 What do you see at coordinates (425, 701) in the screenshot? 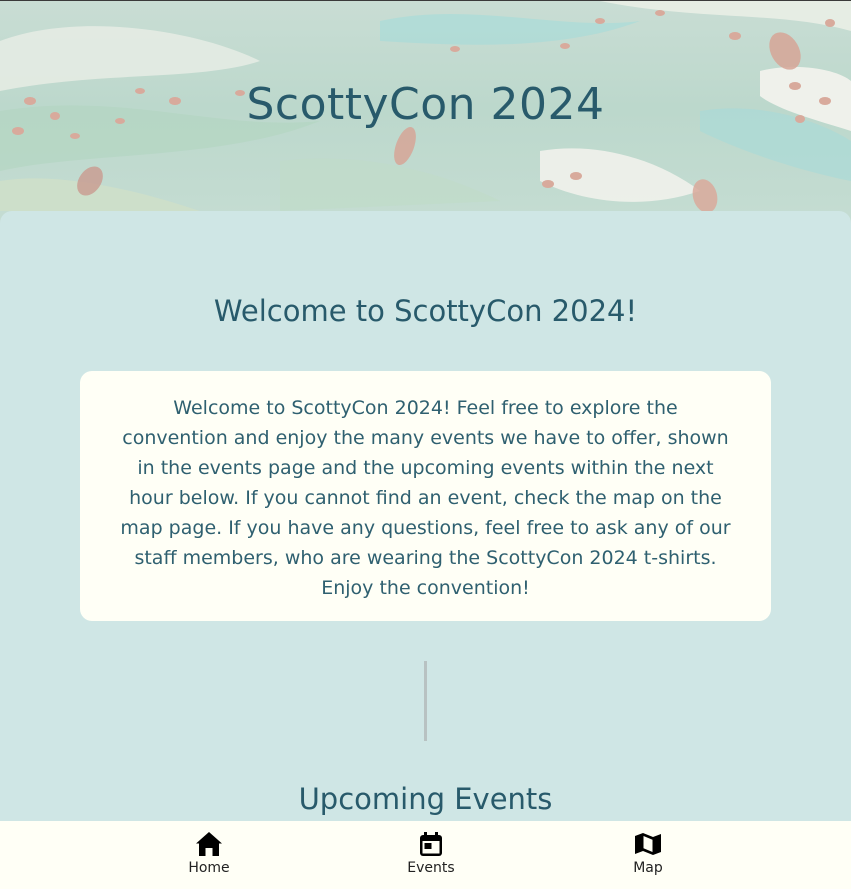
I see `section-divider` at bounding box center [425, 701].